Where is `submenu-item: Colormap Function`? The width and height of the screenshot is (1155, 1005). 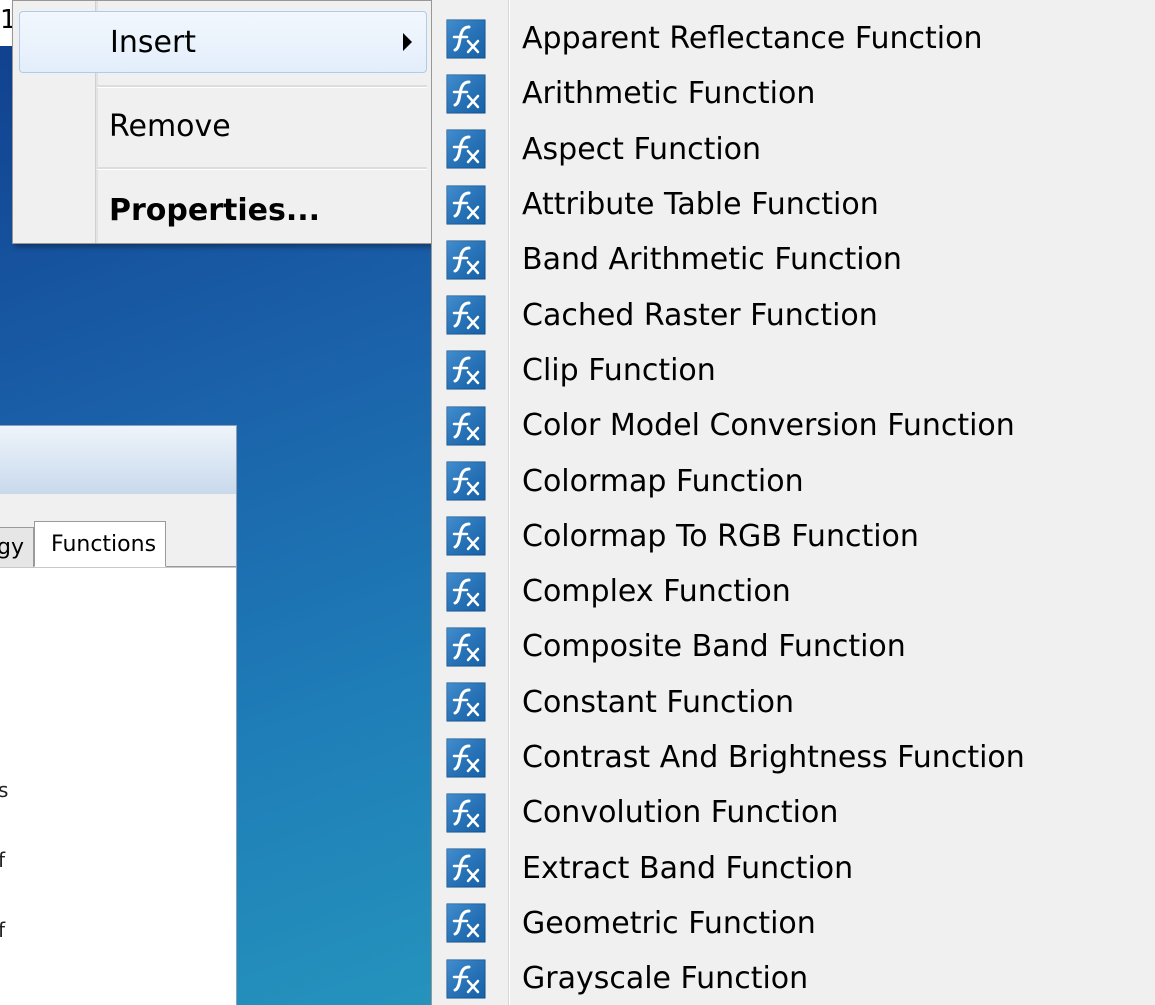 submenu-item: Colormap Function is located at coordinates (793, 480).